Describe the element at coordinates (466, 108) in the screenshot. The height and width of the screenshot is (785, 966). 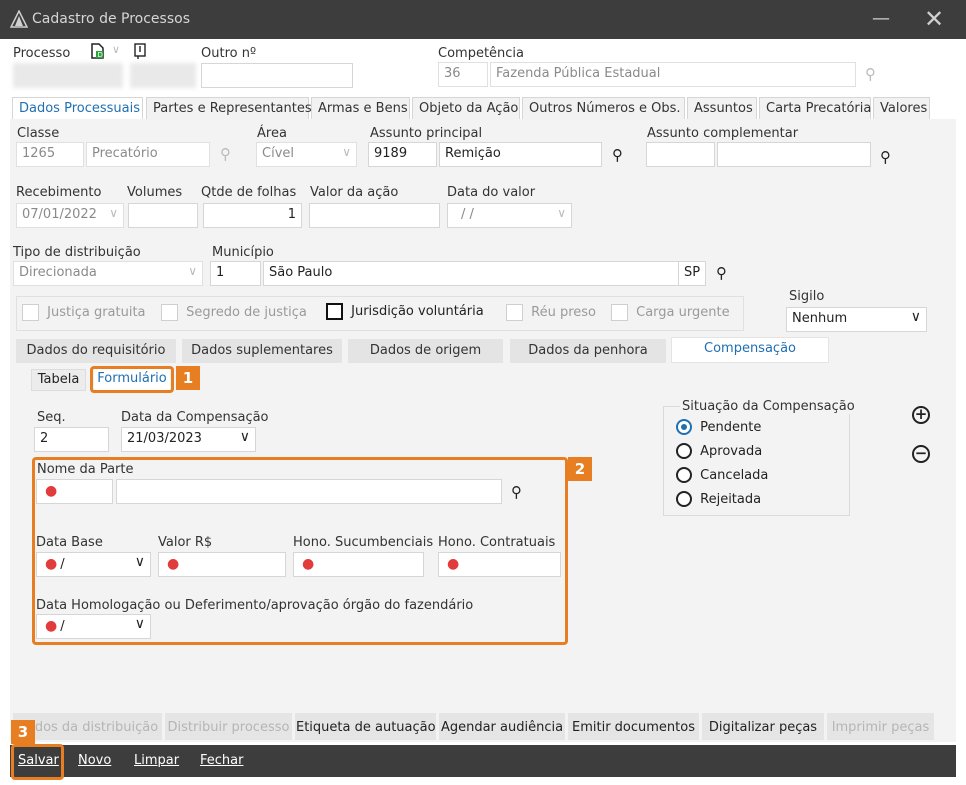
I see `tab-objeto: Objeto da Ação` at that location.